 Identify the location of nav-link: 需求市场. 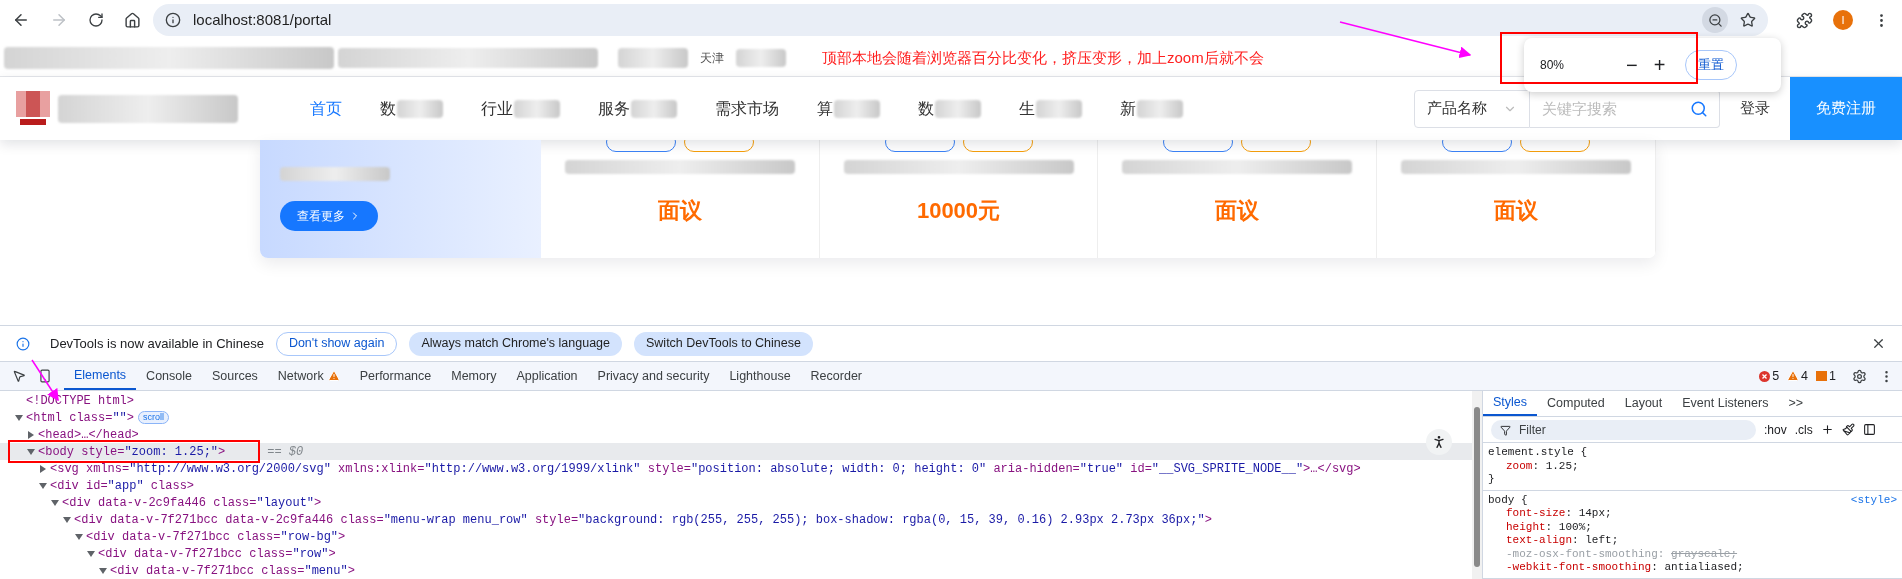
(747, 108).